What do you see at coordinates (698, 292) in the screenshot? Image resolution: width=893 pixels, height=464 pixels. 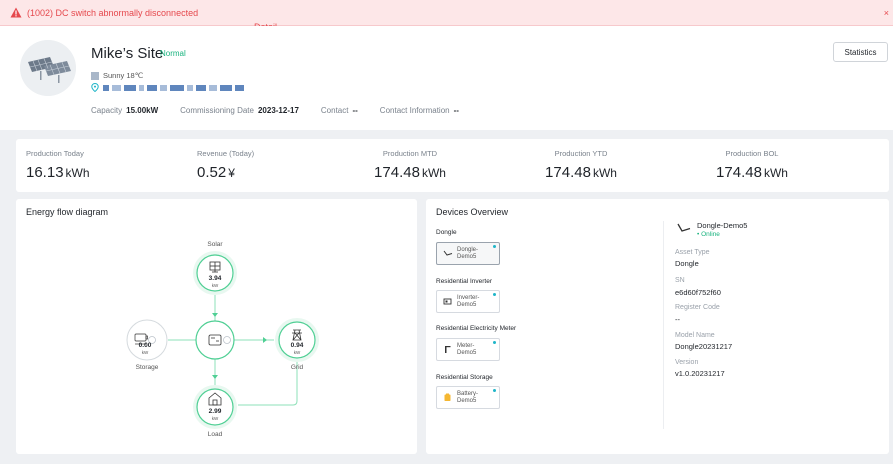 I see `detail-value: e6d60f752f60` at bounding box center [698, 292].